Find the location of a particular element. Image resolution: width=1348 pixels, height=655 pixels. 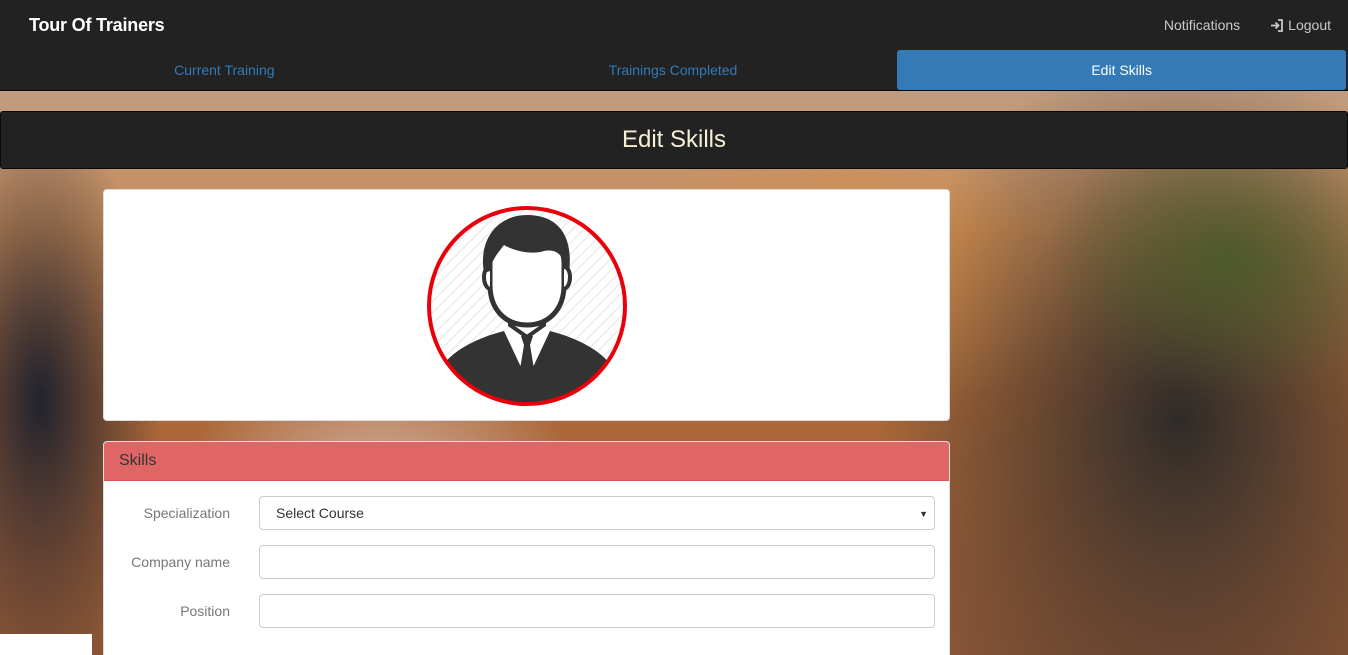

notifications-link: Notifications is located at coordinates (1202, 25).